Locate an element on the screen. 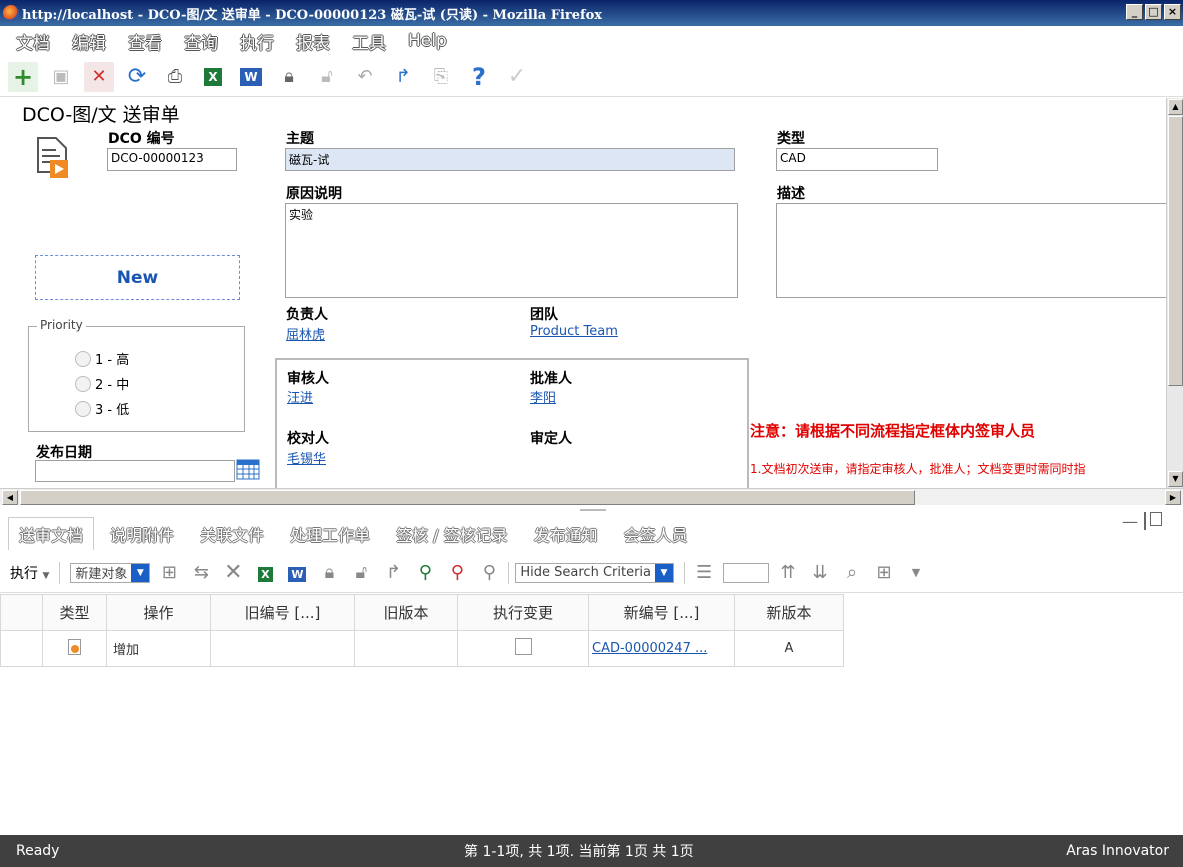  description-textarea is located at coordinates (971, 250).